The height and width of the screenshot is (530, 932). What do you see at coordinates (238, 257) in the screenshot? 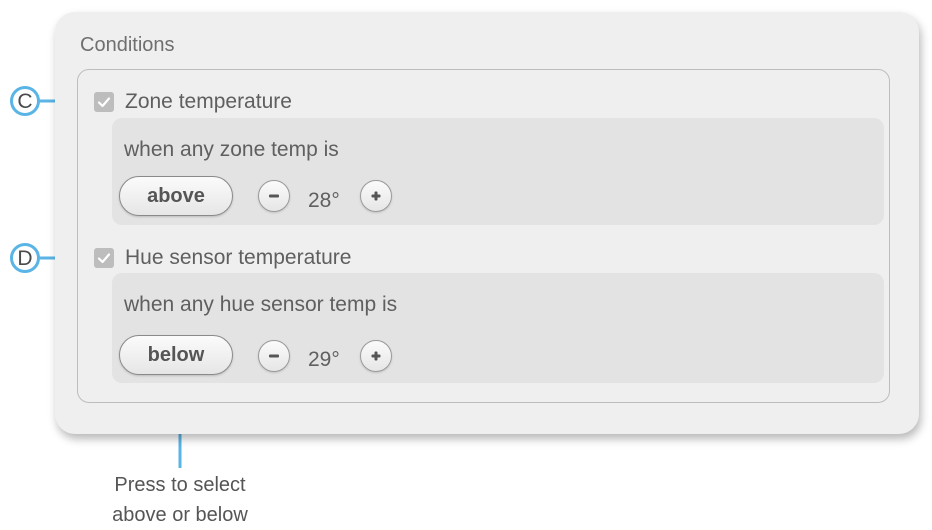
I see `hue-sensor-temperature-label: Hue sensor temperature` at bounding box center [238, 257].